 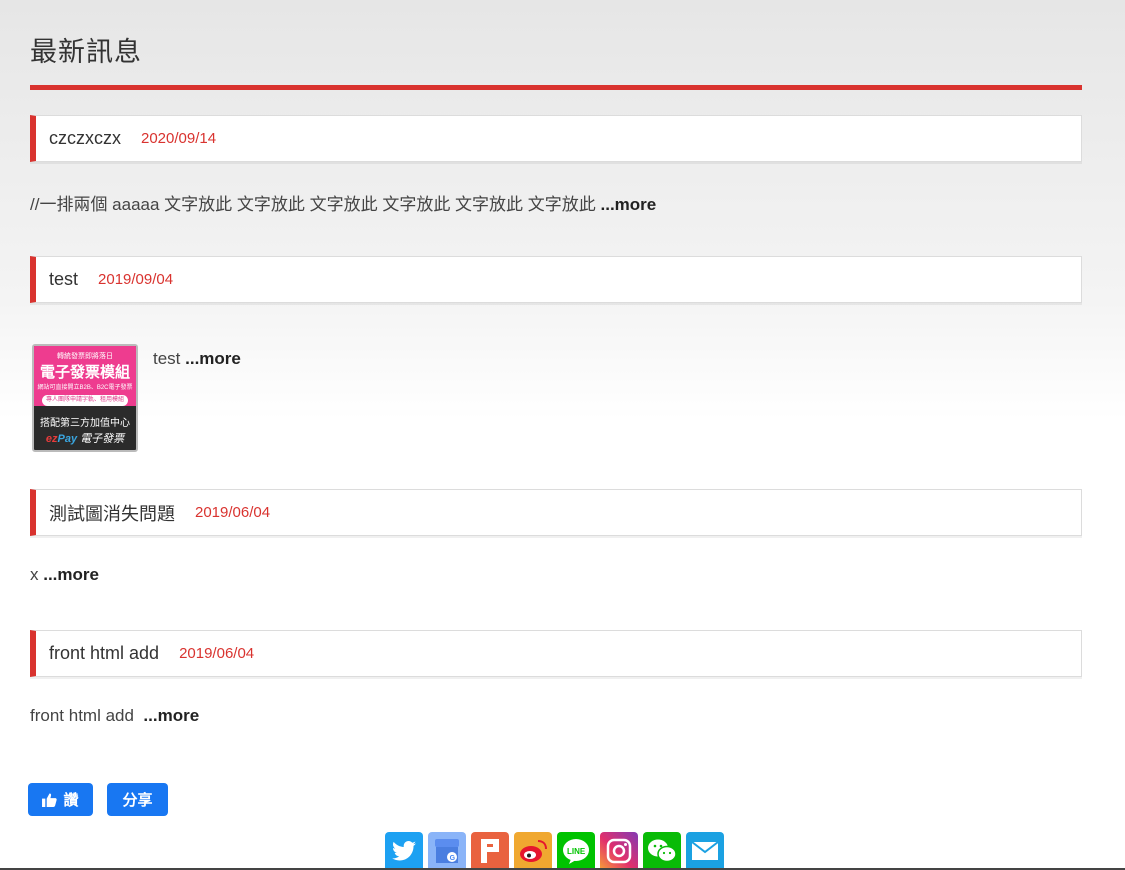 I want to click on title-divider, so click(x=556, y=87).